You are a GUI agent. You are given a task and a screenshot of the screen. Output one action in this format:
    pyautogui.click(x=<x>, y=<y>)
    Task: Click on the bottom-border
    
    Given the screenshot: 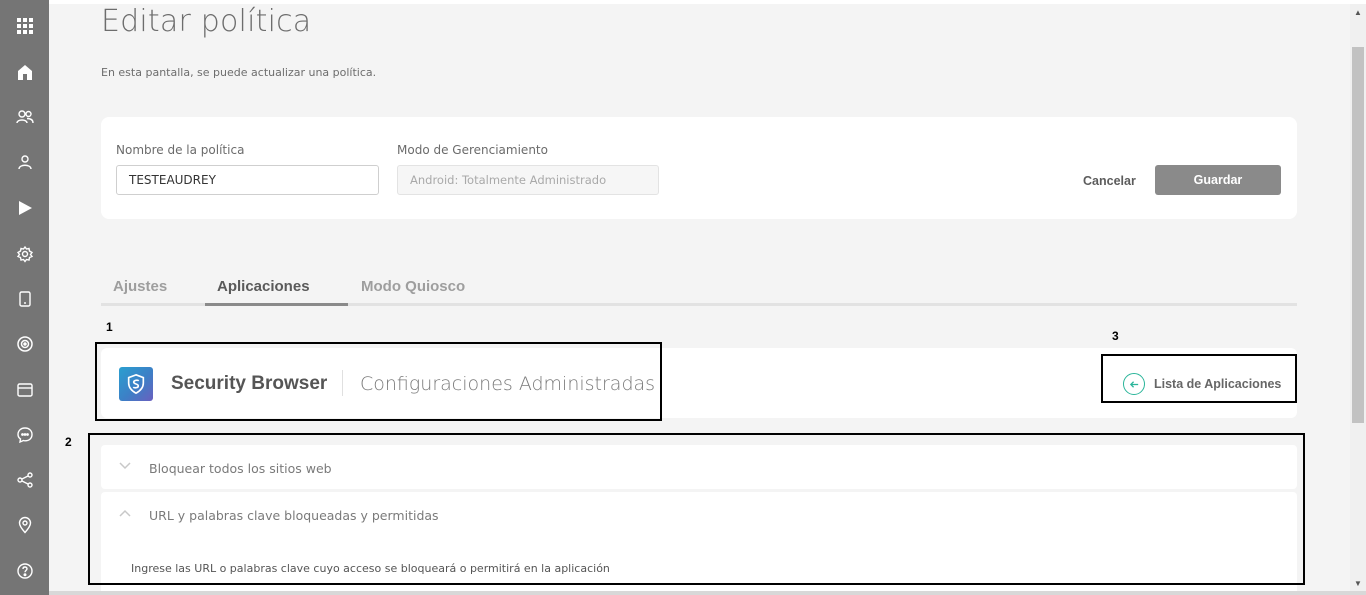 What is the action you would take?
    pyautogui.click(x=707, y=593)
    